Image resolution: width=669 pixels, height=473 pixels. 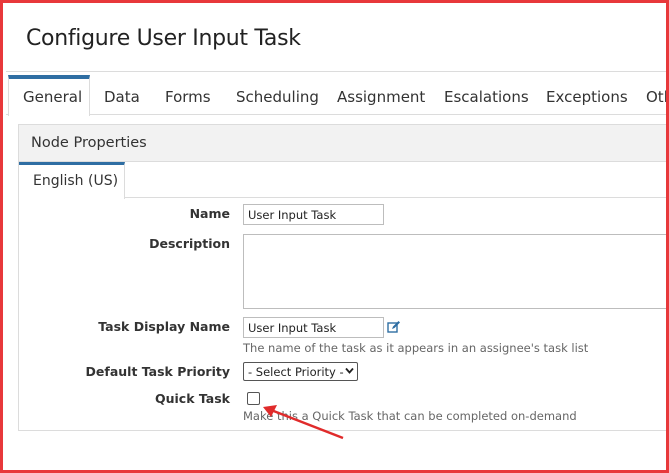 I want to click on annotation-arrow, so click(x=303, y=422).